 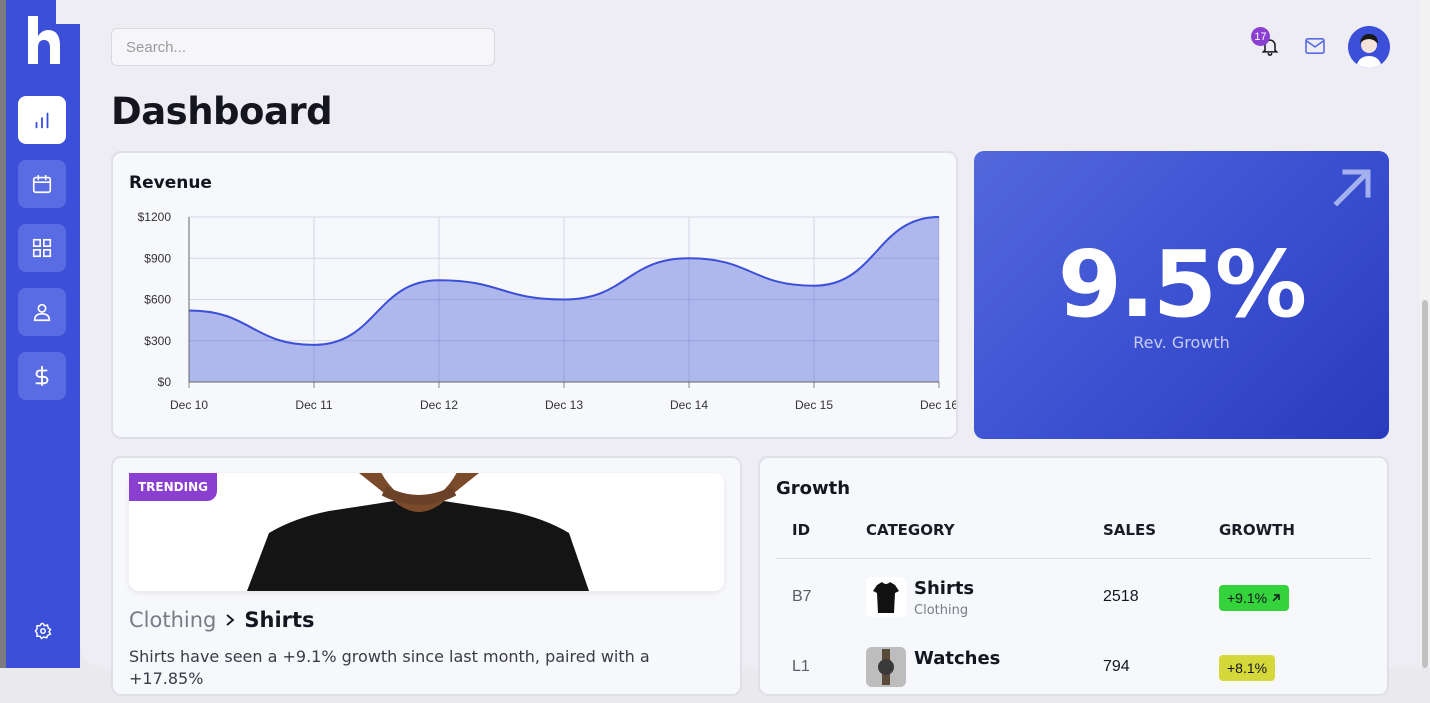 What do you see at coordinates (189, 405) in the screenshot?
I see `x-tick-label: Dec 10` at bounding box center [189, 405].